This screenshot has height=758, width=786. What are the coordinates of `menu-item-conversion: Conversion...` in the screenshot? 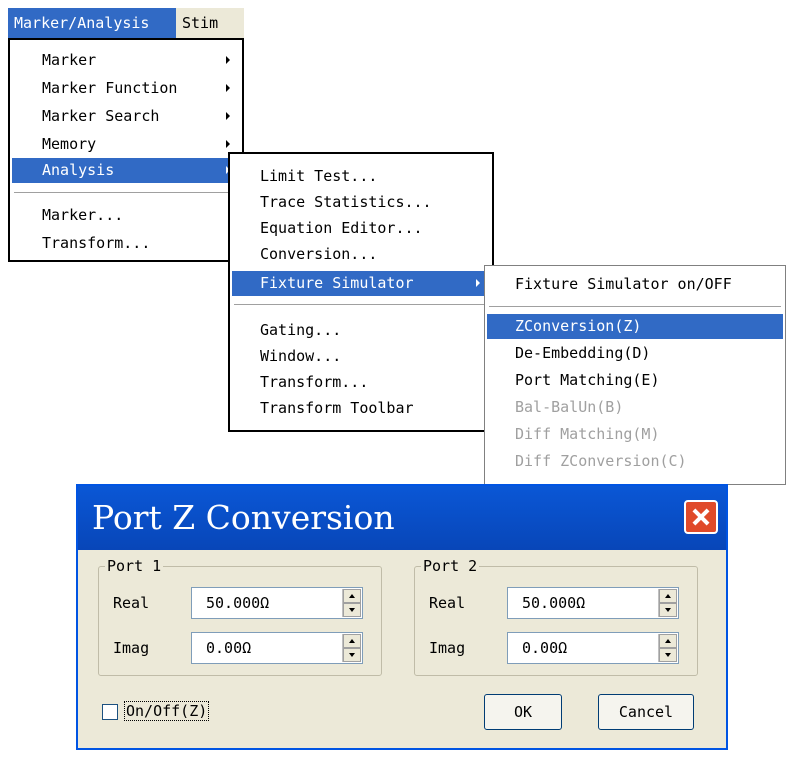 It's located at (361, 254).